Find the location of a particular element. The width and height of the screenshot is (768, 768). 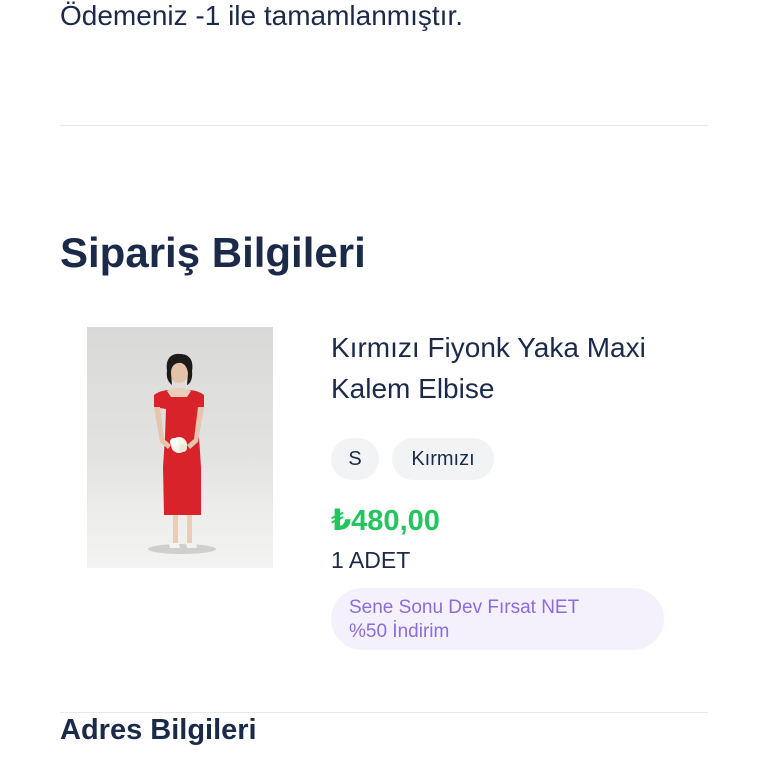

left-shoe is located at coordinates (174, 545).